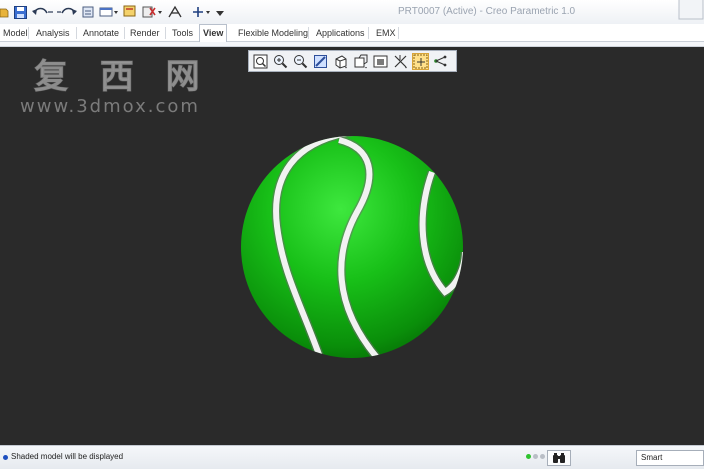 Image resolution: width=704 pixels, height=469 pixels. I want to click on customize-icon, so click(220, 12).